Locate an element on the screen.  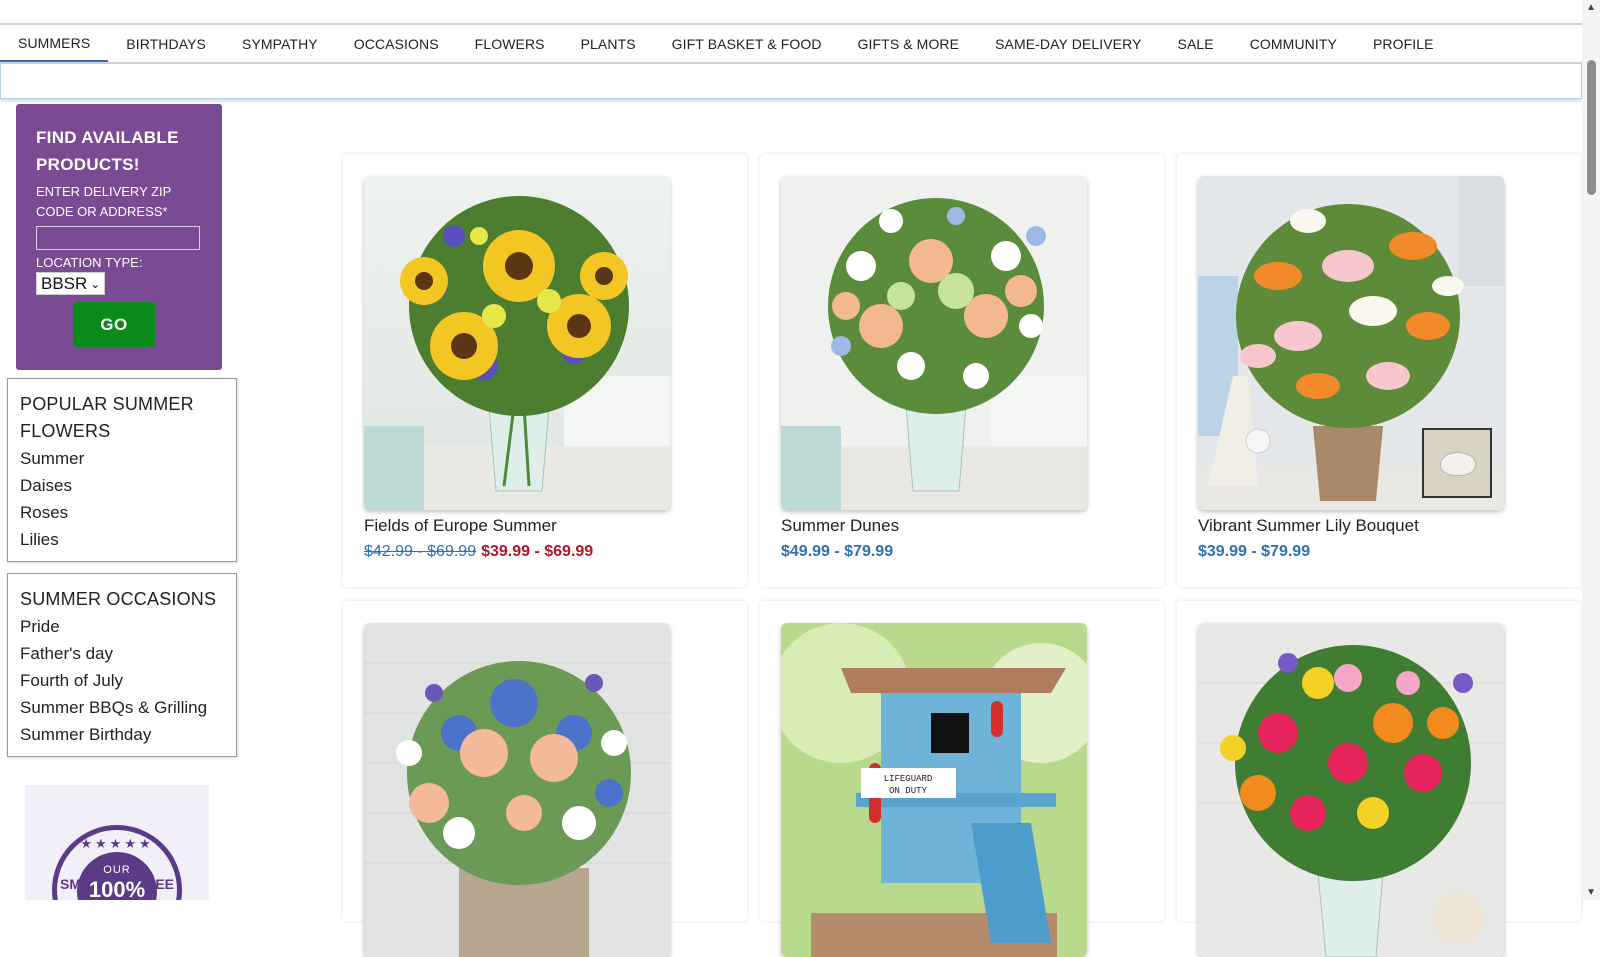
seal-center: OUR 100% is located at coordinates (117, 876).